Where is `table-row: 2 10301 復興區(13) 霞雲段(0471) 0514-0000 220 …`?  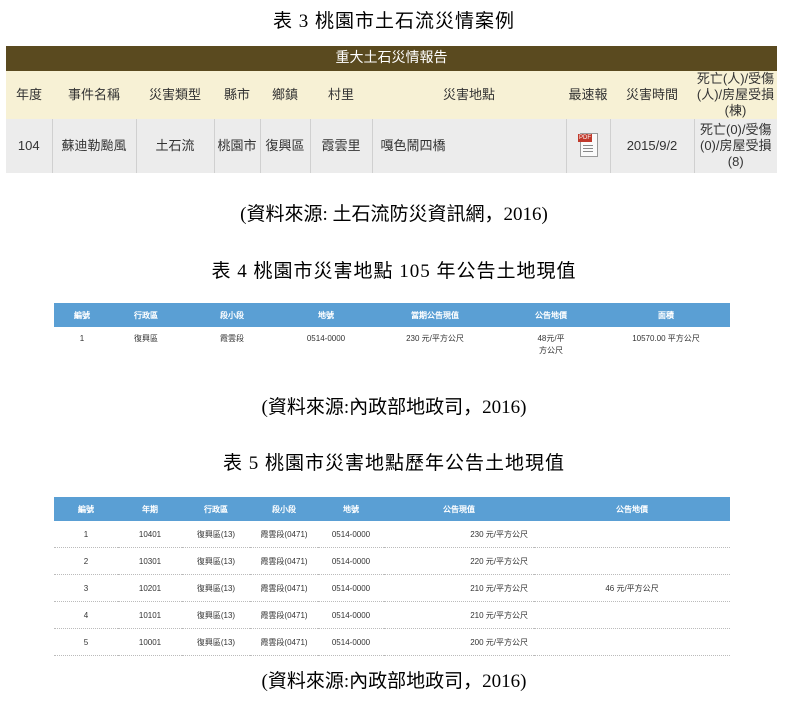 table-row: 2 10301 復興區(13) 霞雲段(0471) 0514-0000 220 … is located at coordinates (392, 561).